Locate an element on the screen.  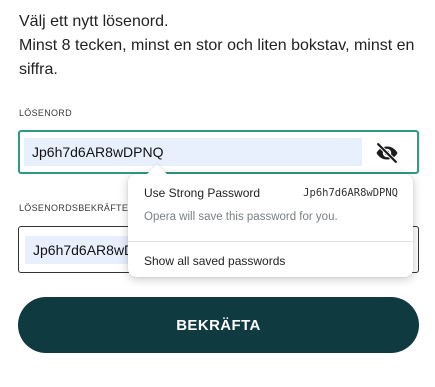
show-saved-passwords-option: Show all saved passwords is located at coordinates (270, 260).